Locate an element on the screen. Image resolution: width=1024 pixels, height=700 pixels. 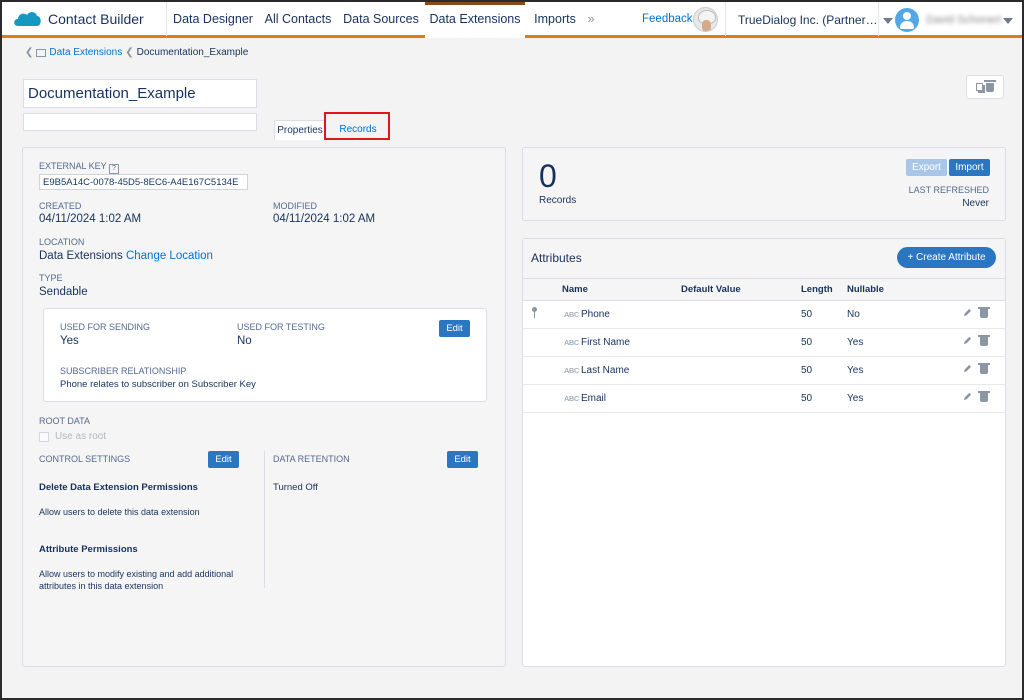
create-attribute-button: + Create Attribute is located at coordinates (946, 257).